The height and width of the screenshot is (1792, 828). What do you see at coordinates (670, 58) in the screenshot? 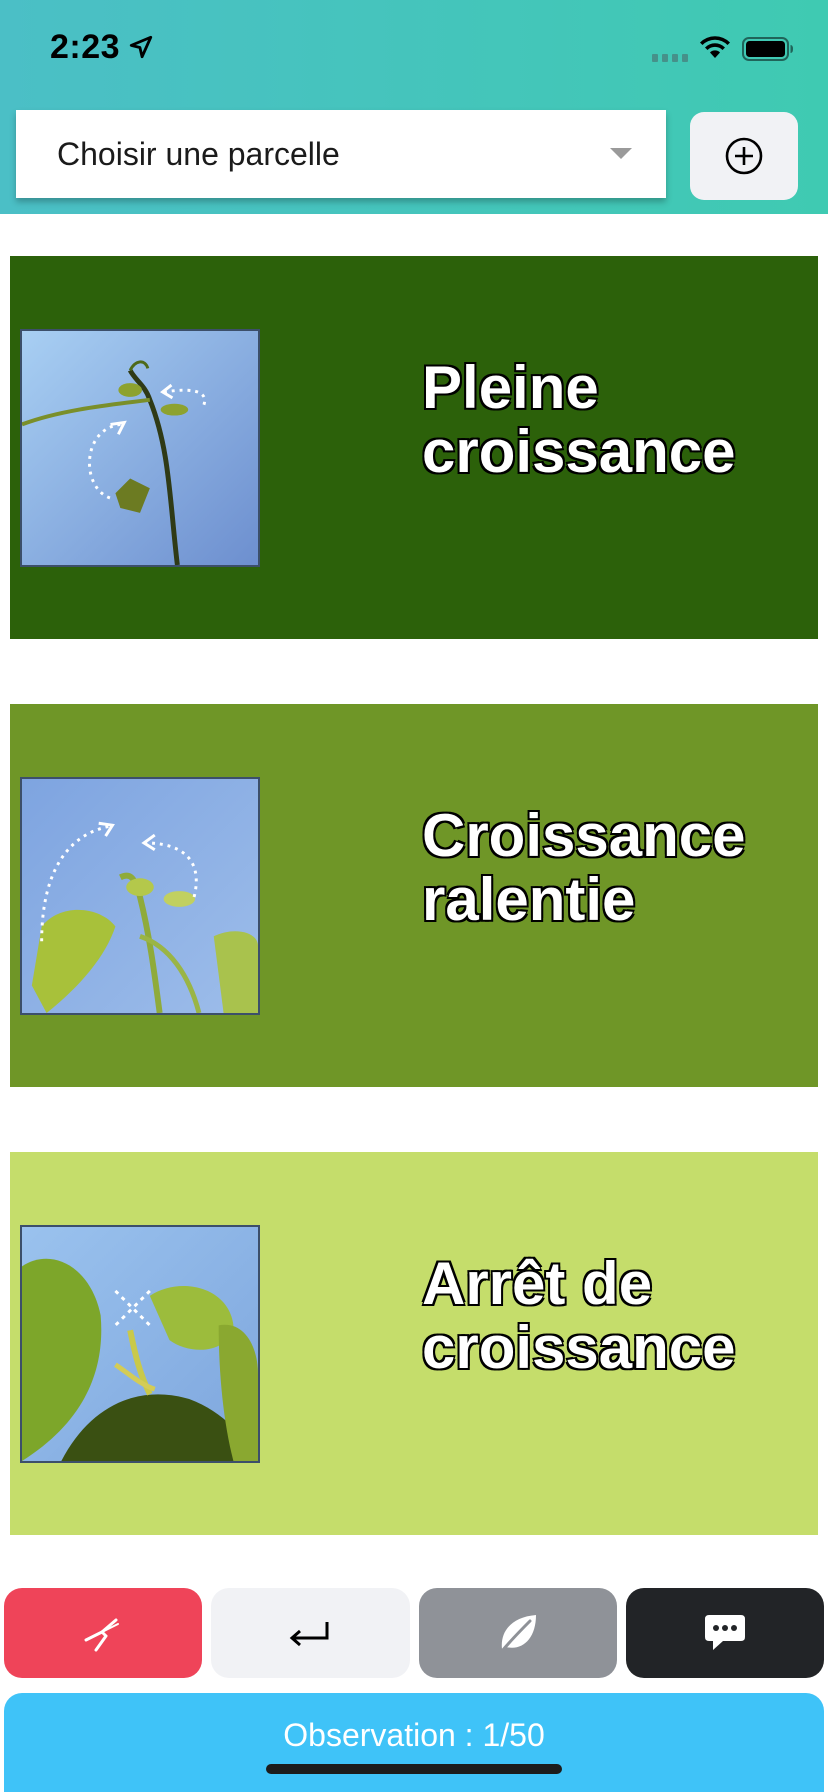
I see `cellular-signal-icon` at bounding box center [670, 58].